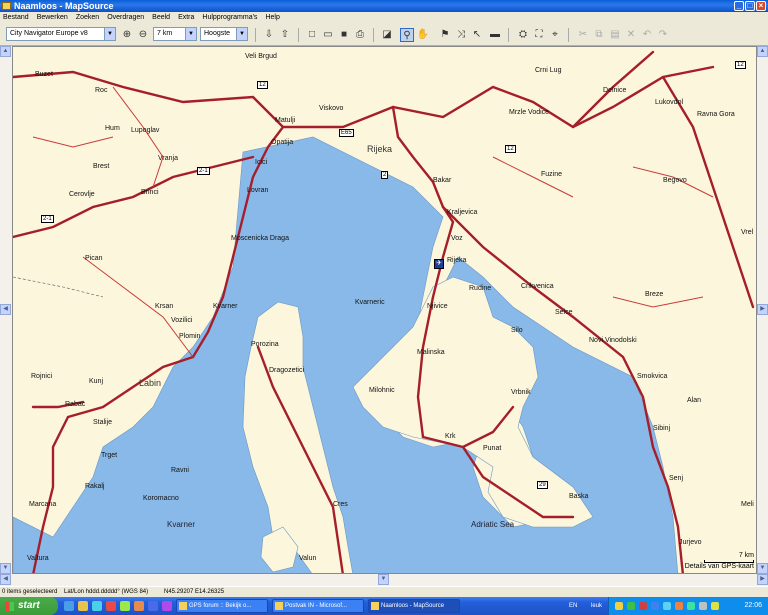 The height and width of the screenshot is (615, 768). Describe the element at coordinates (328, 35) in the screenshot. I see `open-folder-icon: ▭` at that location.